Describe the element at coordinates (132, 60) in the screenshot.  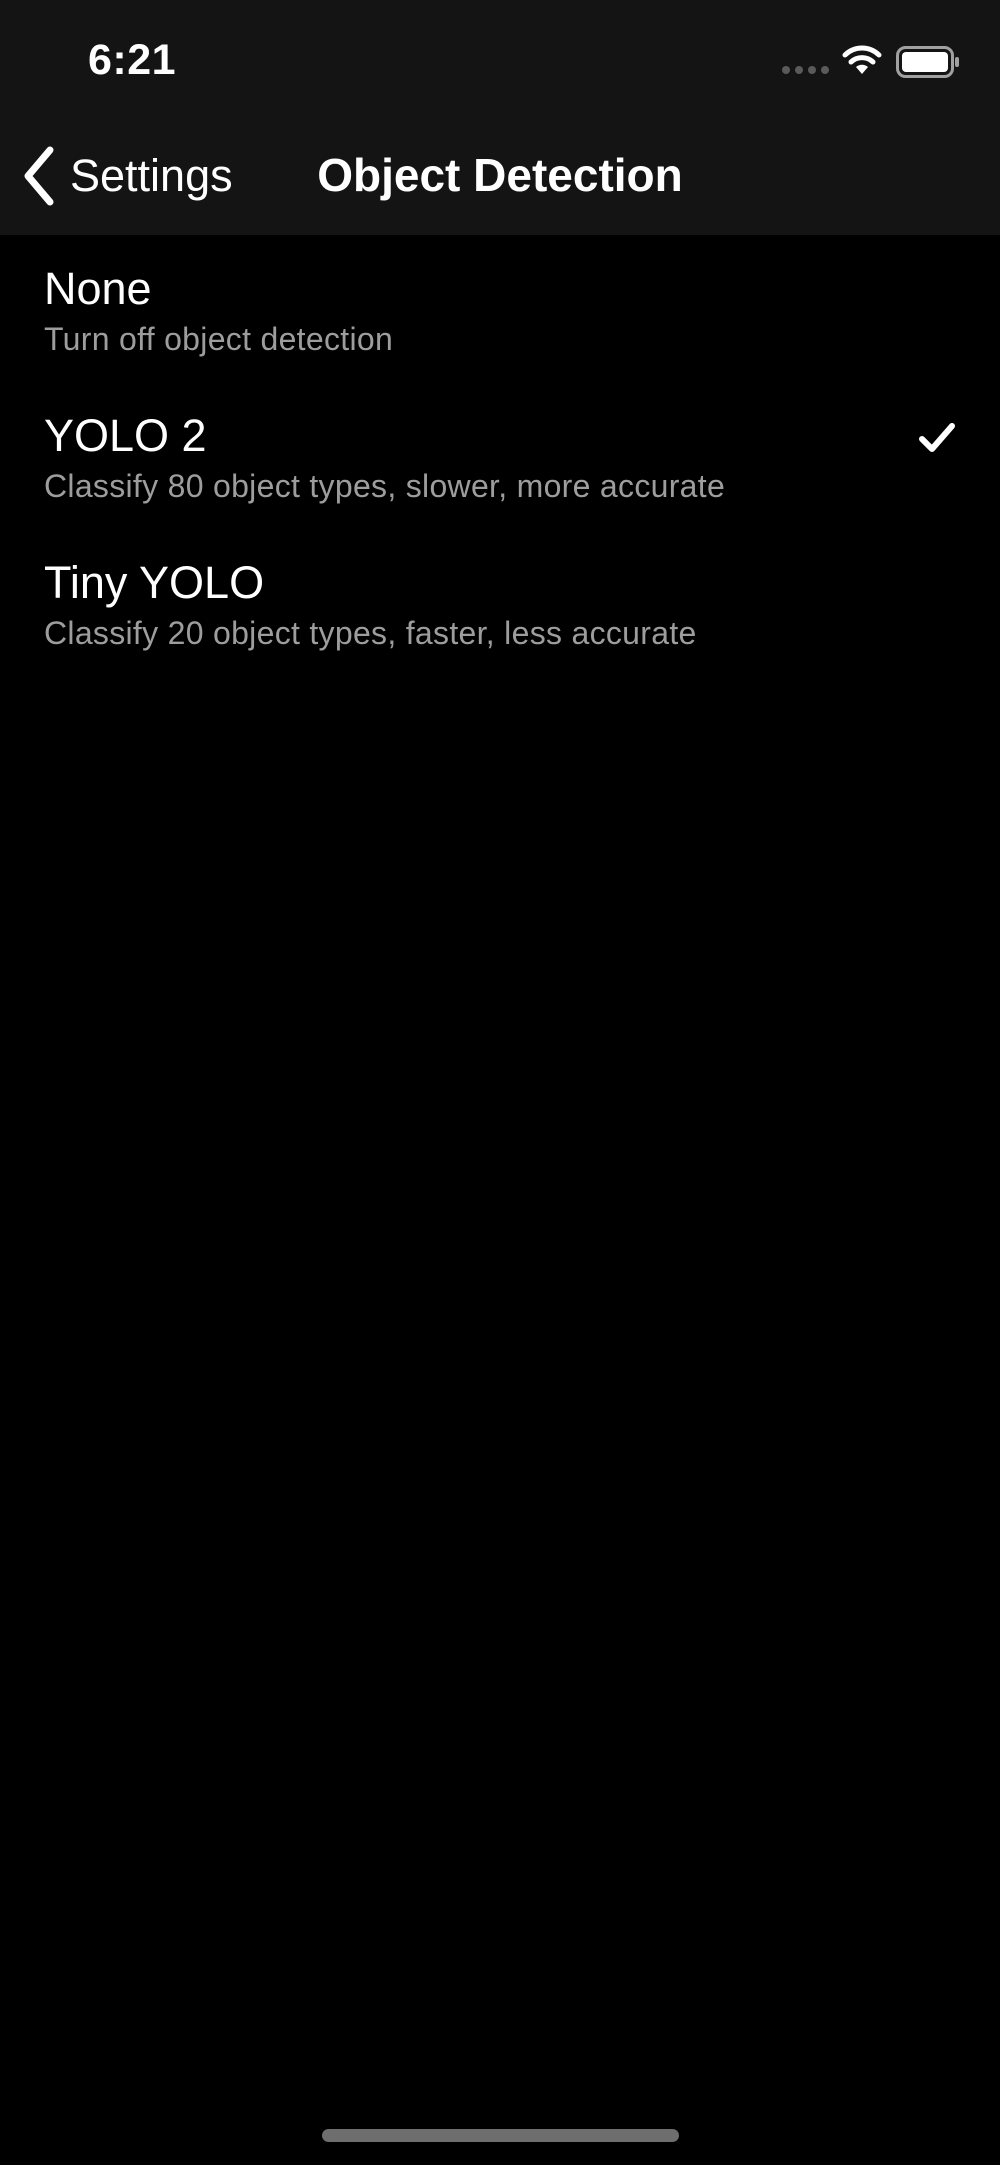
I see `status-time: 6:21` at that location.